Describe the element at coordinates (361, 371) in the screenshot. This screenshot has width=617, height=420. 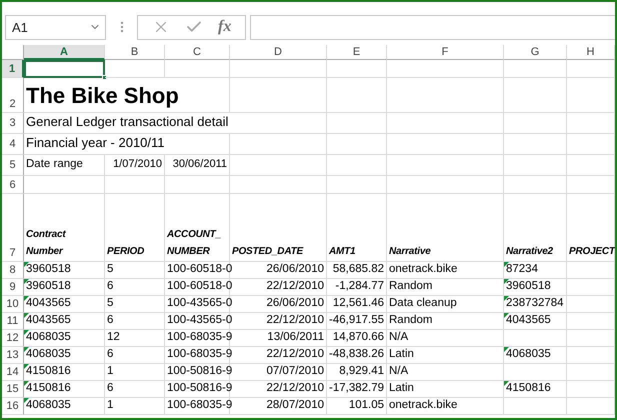
I see `cell-value: 8,929.41` at that location.